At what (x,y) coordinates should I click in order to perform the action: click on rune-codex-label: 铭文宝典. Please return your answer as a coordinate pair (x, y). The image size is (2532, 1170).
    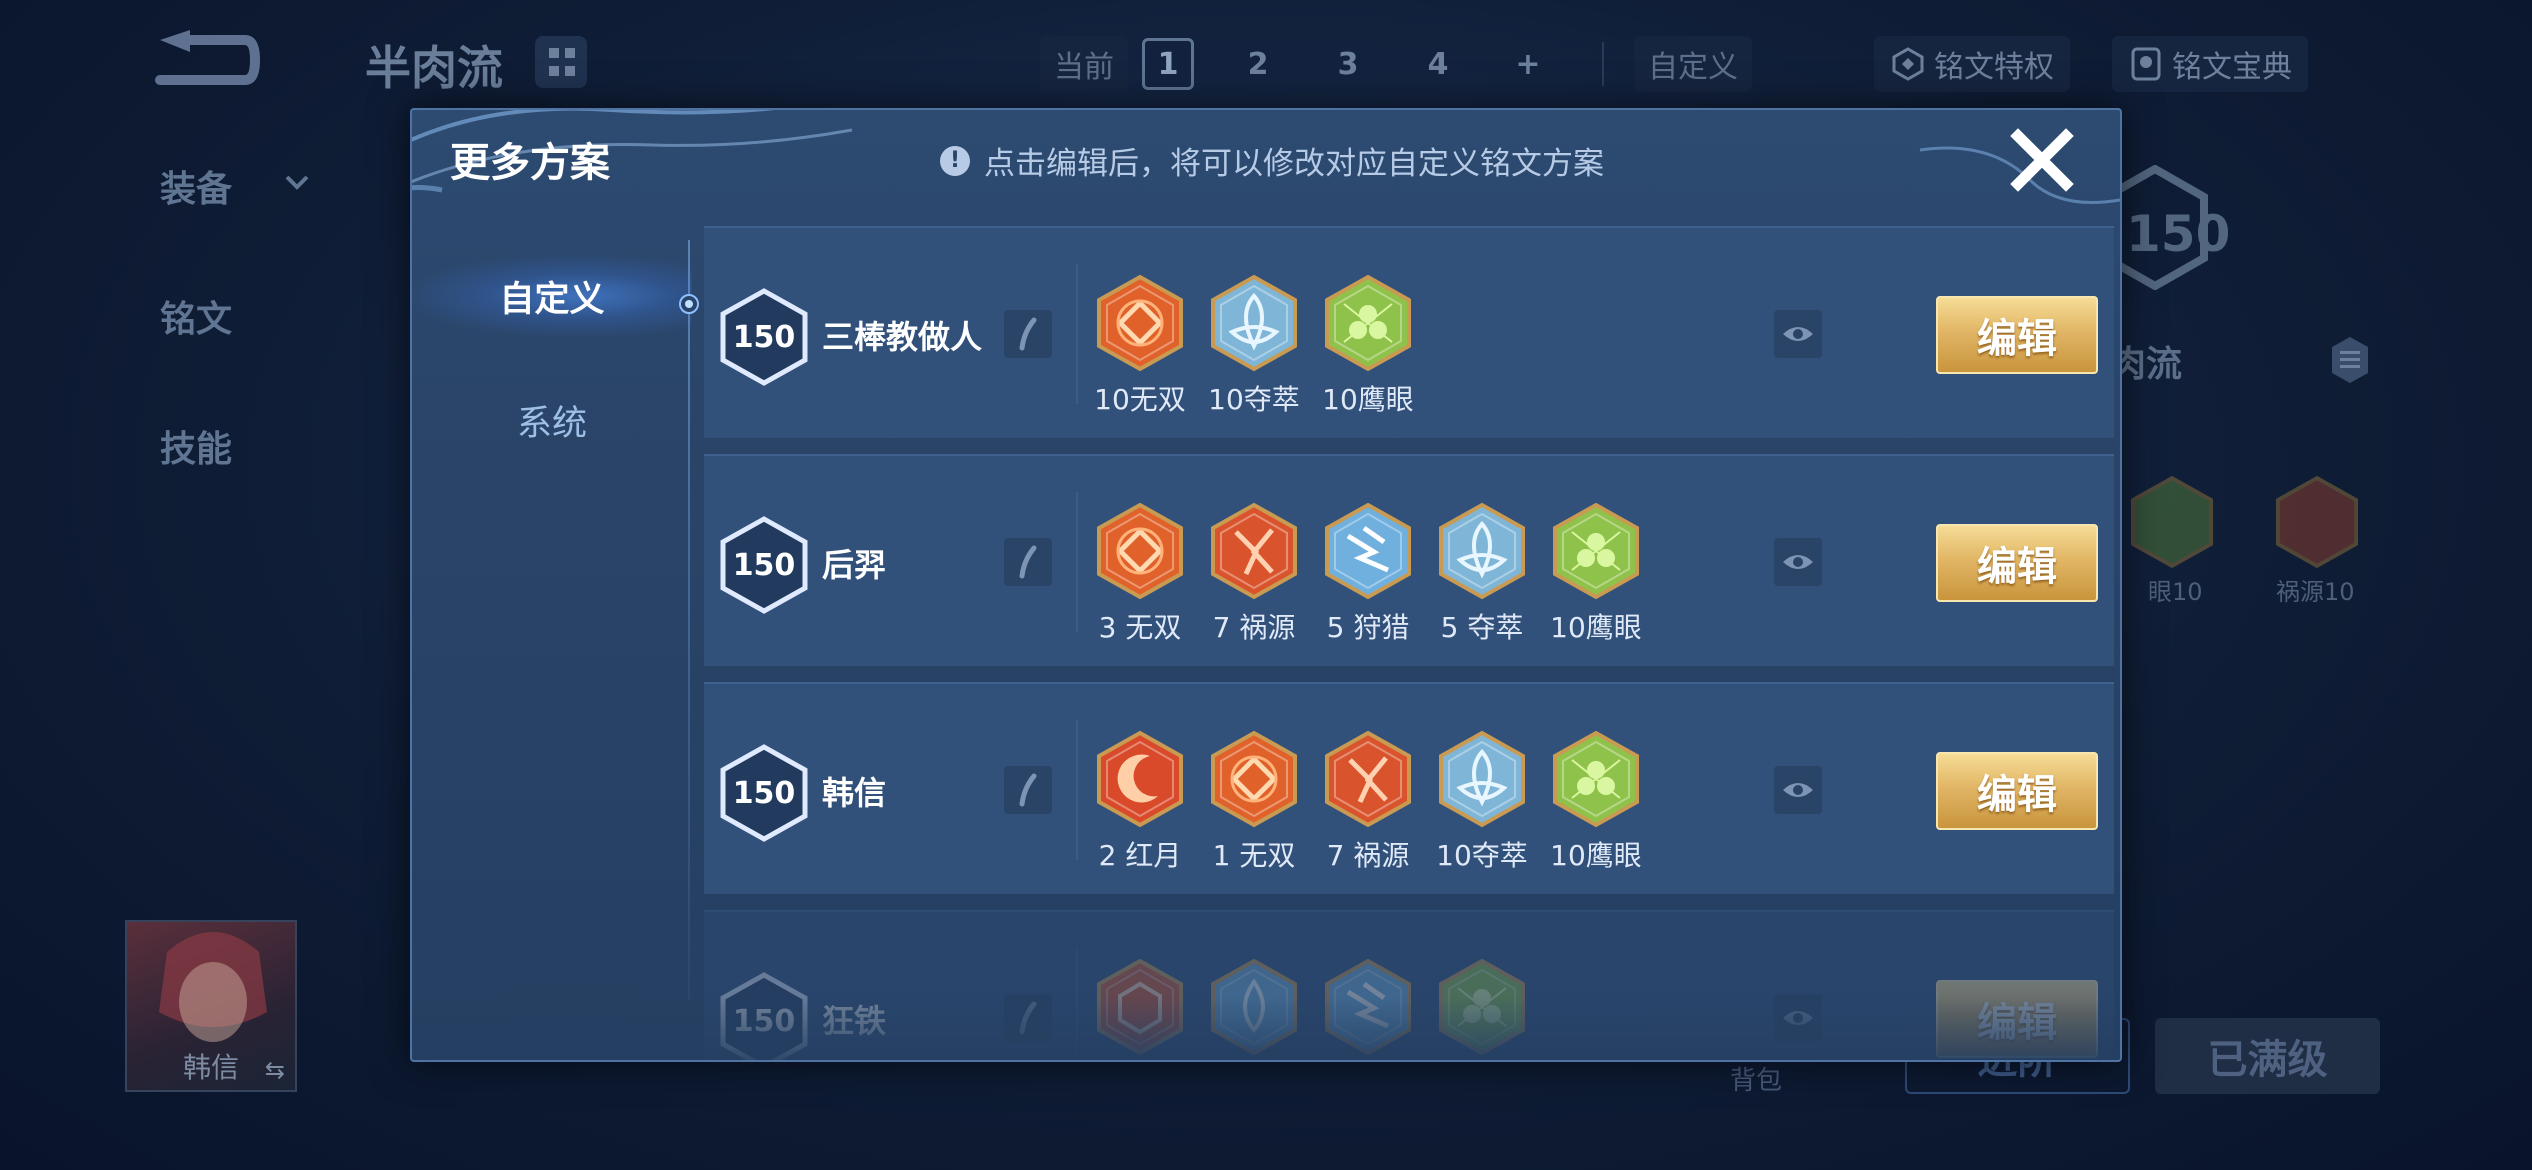
    Looking at the image, I should click on (2232, 67).